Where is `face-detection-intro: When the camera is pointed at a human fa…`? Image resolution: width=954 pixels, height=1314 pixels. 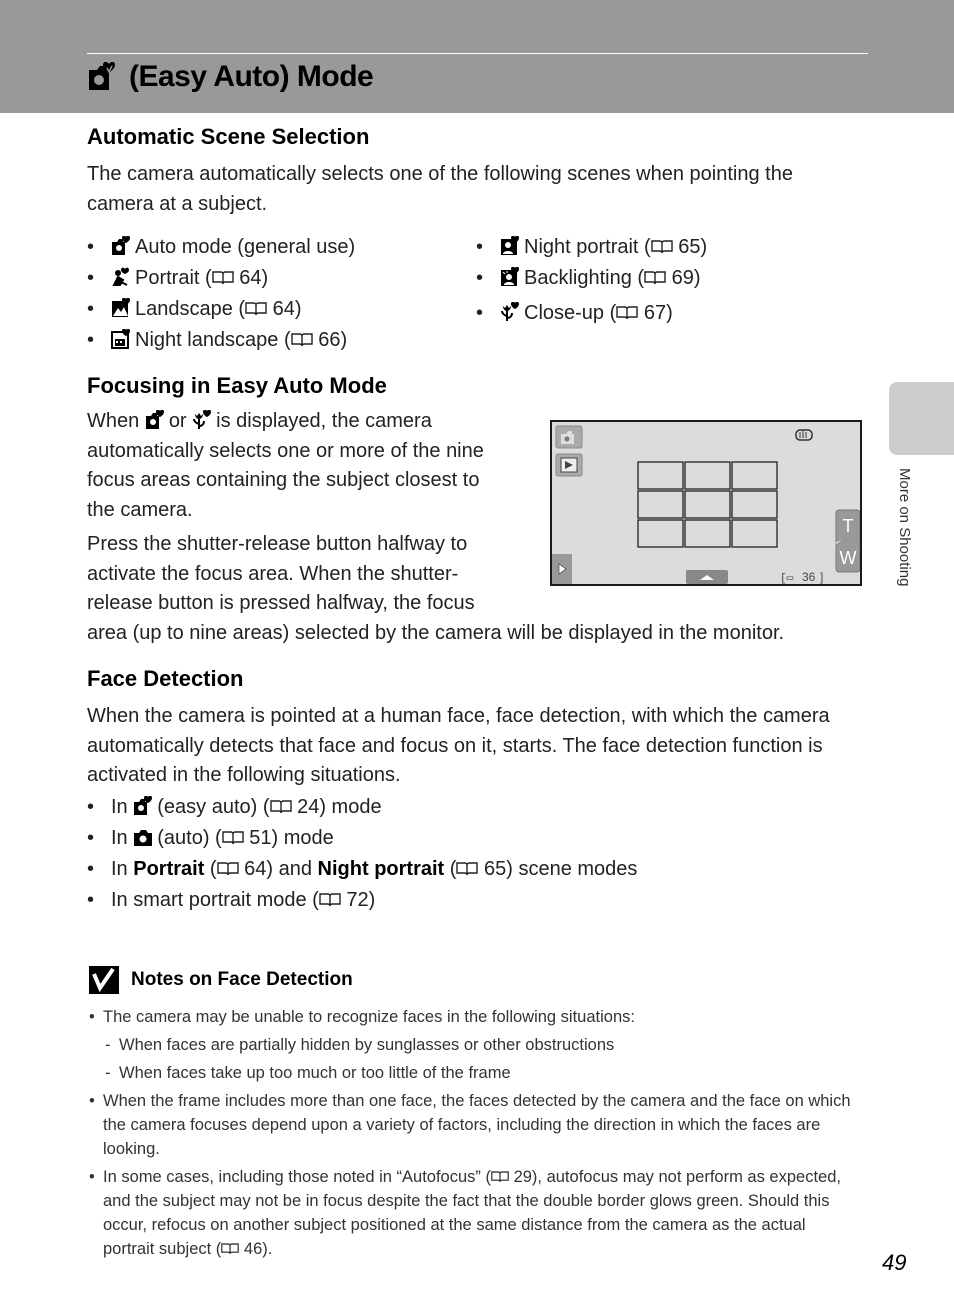
face-detection-intro: When the camera is pointed at a human fa… is located at coordinates (458, 745).